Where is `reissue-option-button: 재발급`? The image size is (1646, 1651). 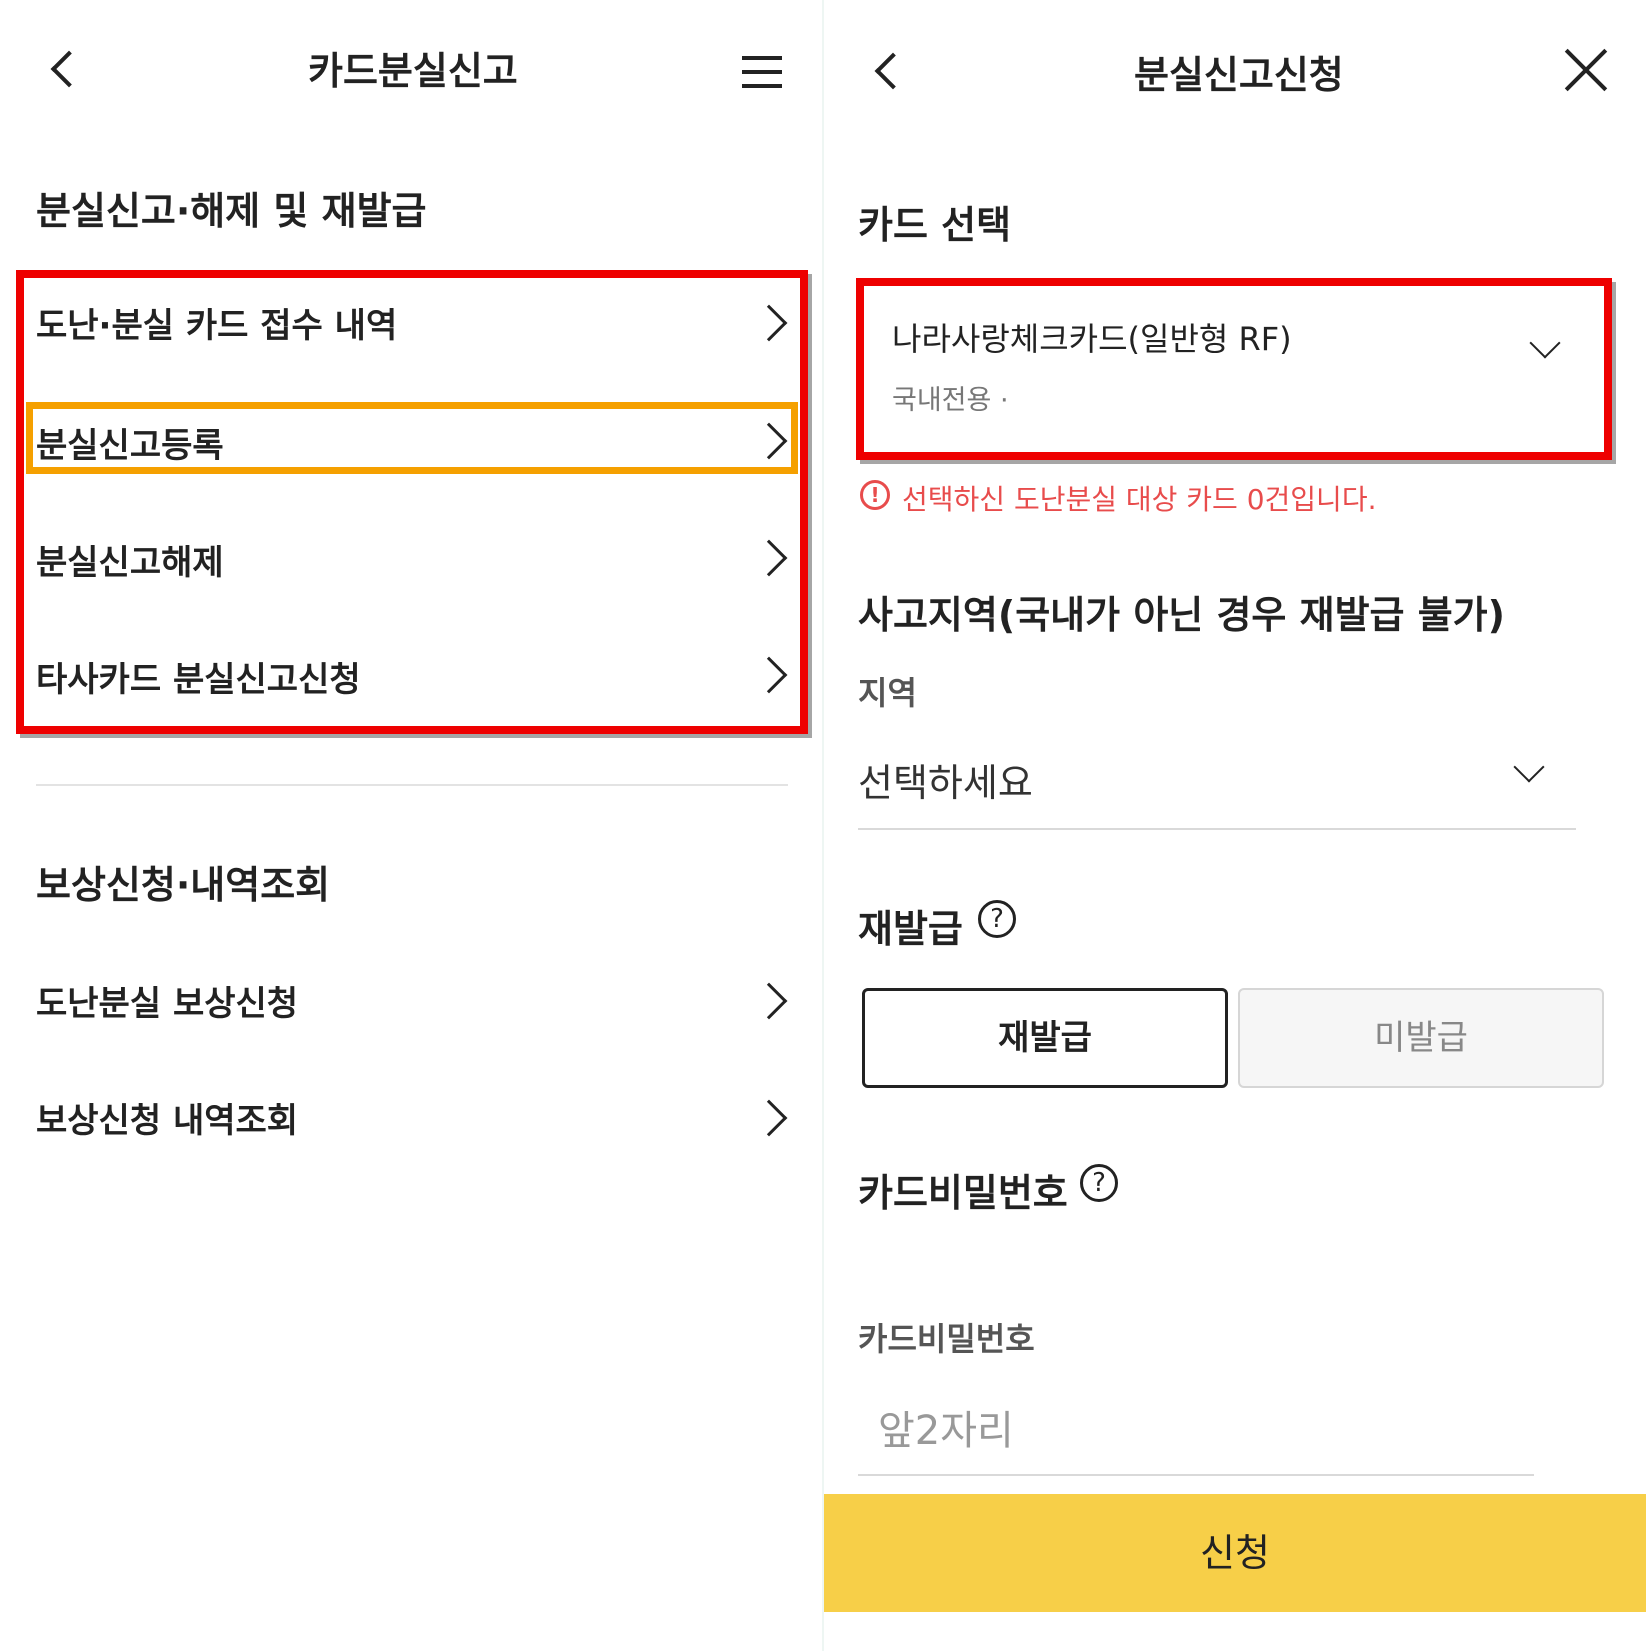
reissue-option-button: 재발급 is located at coordinates (1045, 1038).